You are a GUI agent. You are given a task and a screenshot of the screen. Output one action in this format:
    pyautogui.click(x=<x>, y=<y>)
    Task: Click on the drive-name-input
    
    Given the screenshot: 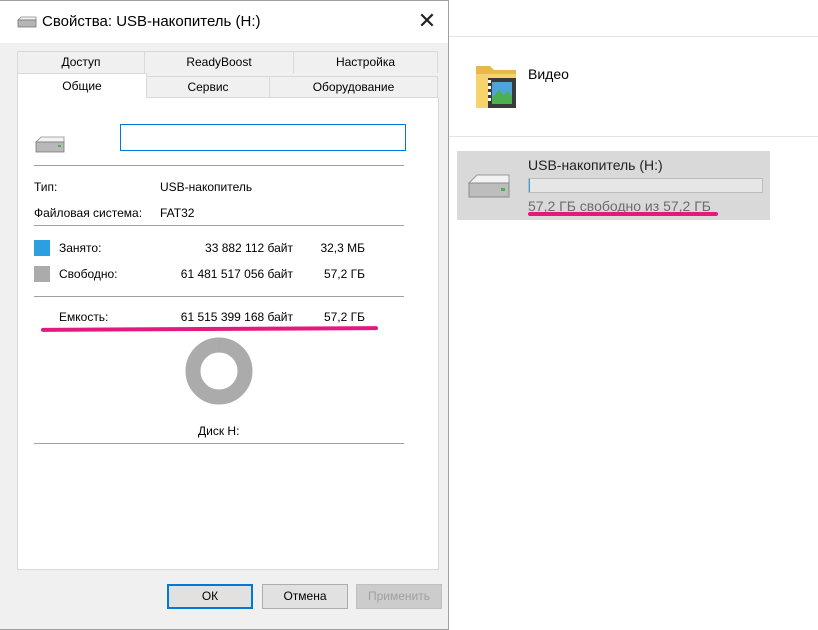 What is the action you would take?
    pyautogui.click(x=263, y=137)
    